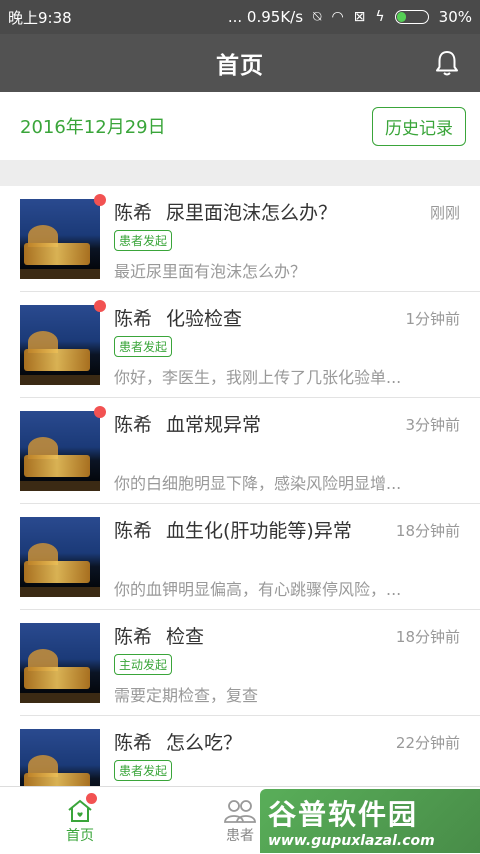 This screenshot has height=854, width=480. What do you see at coordinates (249, 741) in the screenshot?
I see `message-header: 陈希 怎么吃？` at bounding box center [249, 741].